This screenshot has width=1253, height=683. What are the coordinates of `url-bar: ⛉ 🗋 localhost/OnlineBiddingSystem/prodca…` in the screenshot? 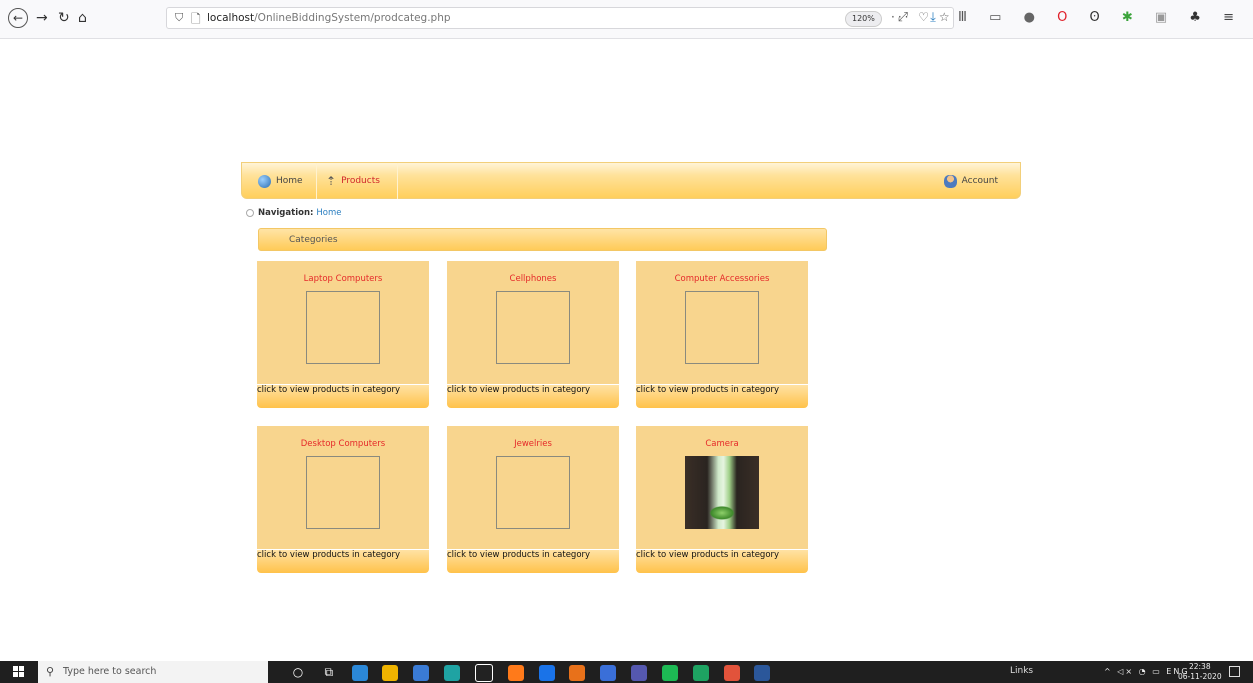 It's located at (560, 18).